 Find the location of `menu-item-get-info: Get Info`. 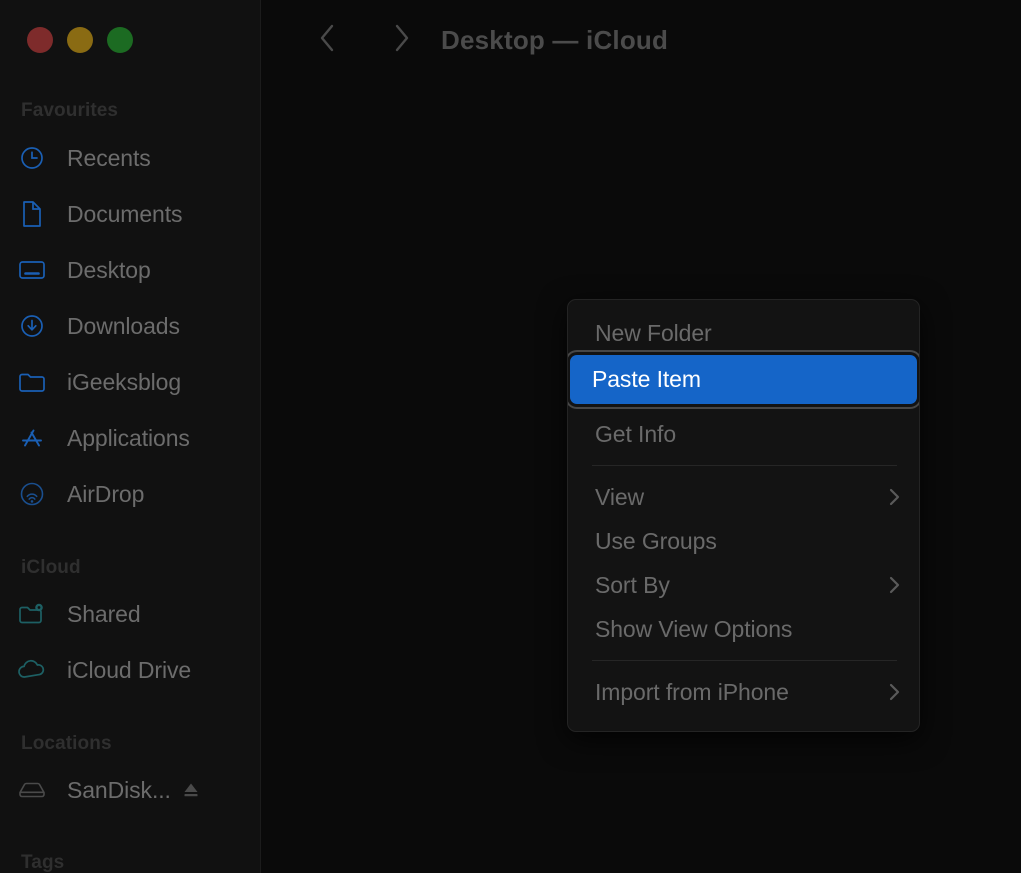

menu-item-get-info: Get Info is located at coordinates (743, 434).